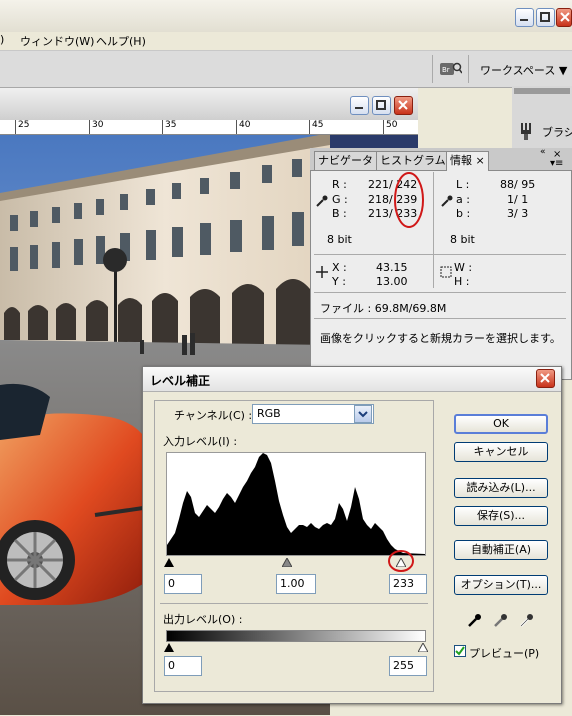  I want to click on dock-grip, so click(542, 91).